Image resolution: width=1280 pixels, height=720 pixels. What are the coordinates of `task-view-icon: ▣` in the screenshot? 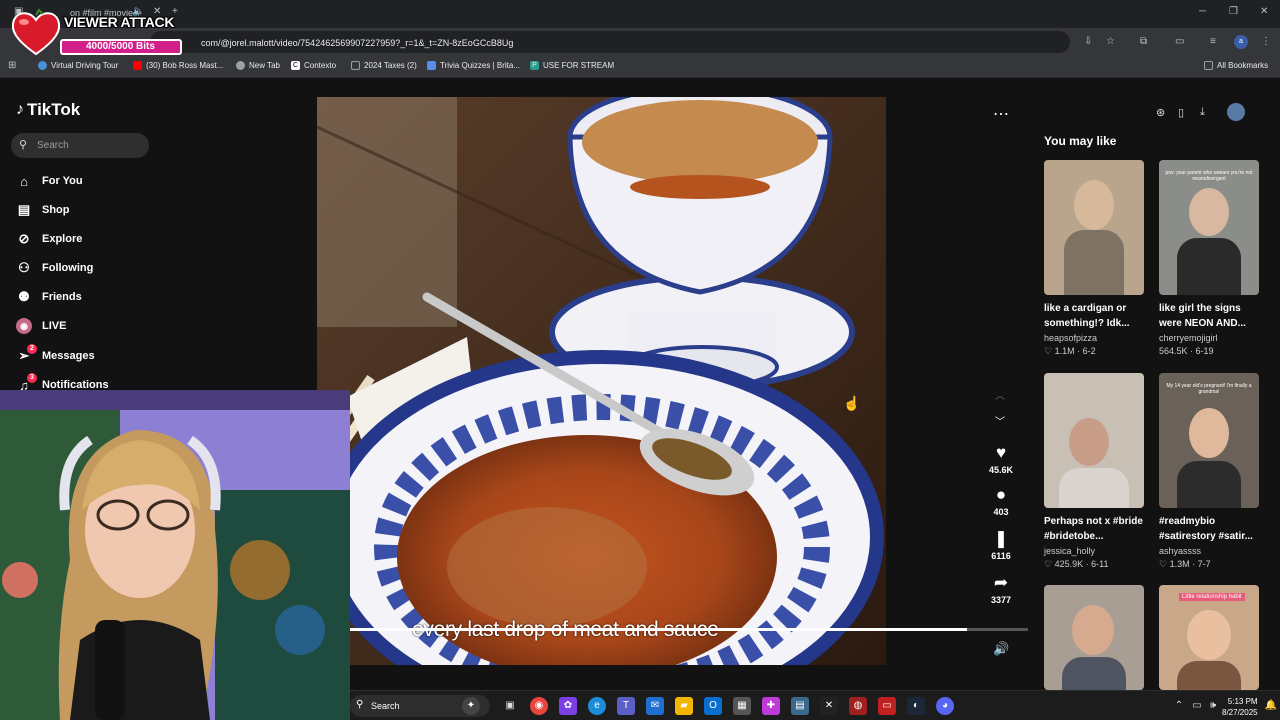 It's located at (510, 706).